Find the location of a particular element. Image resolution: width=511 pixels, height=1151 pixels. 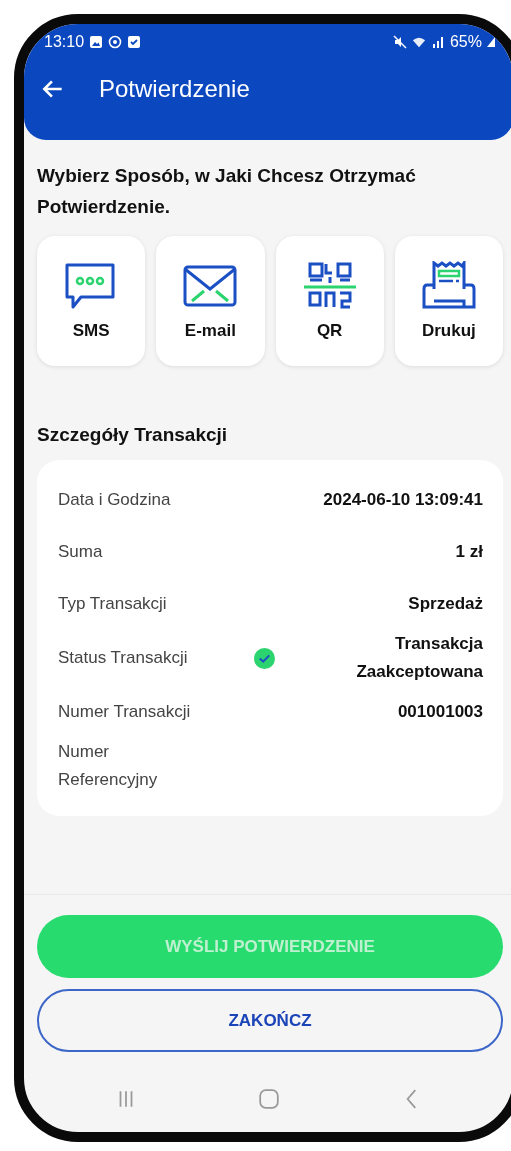

detail-label: Numer Transakcji is located at coordinates (125, 712).